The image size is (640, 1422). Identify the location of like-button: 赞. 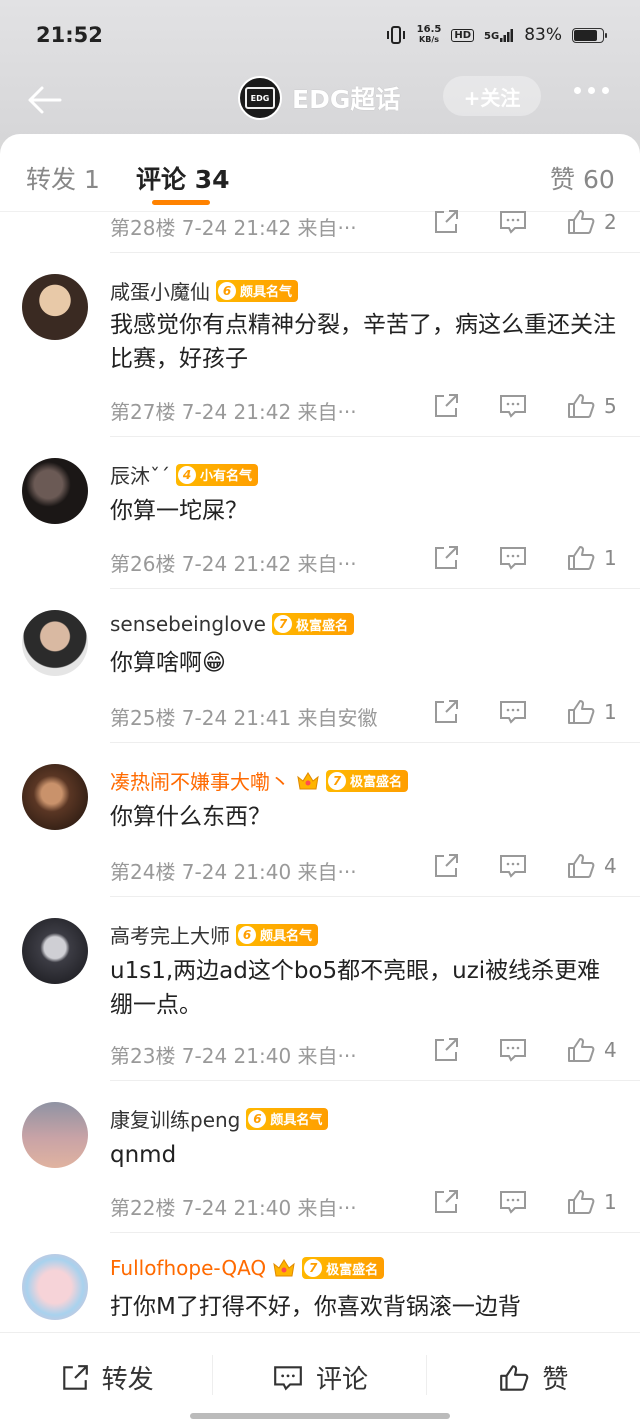
(533, 1377).